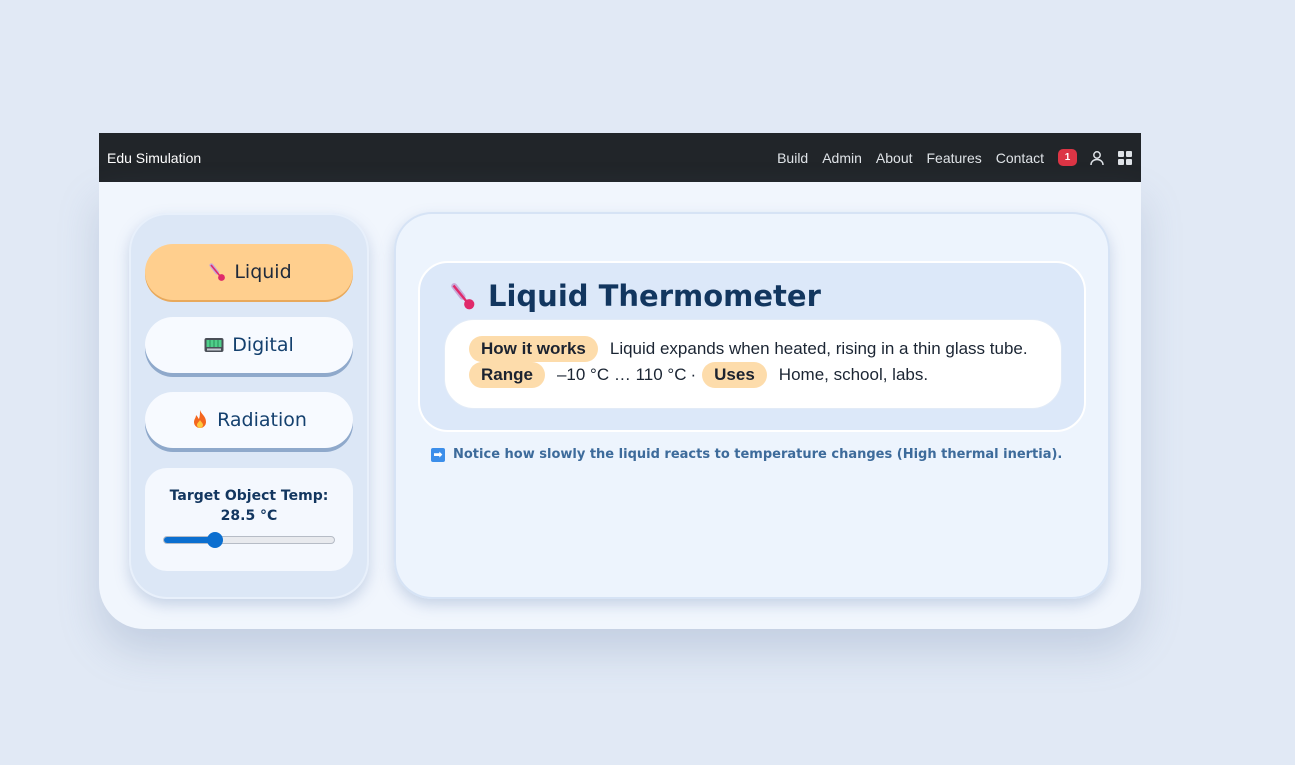 The image size is (1295, 765). I want to click on fire-icon, so click(200, 420).